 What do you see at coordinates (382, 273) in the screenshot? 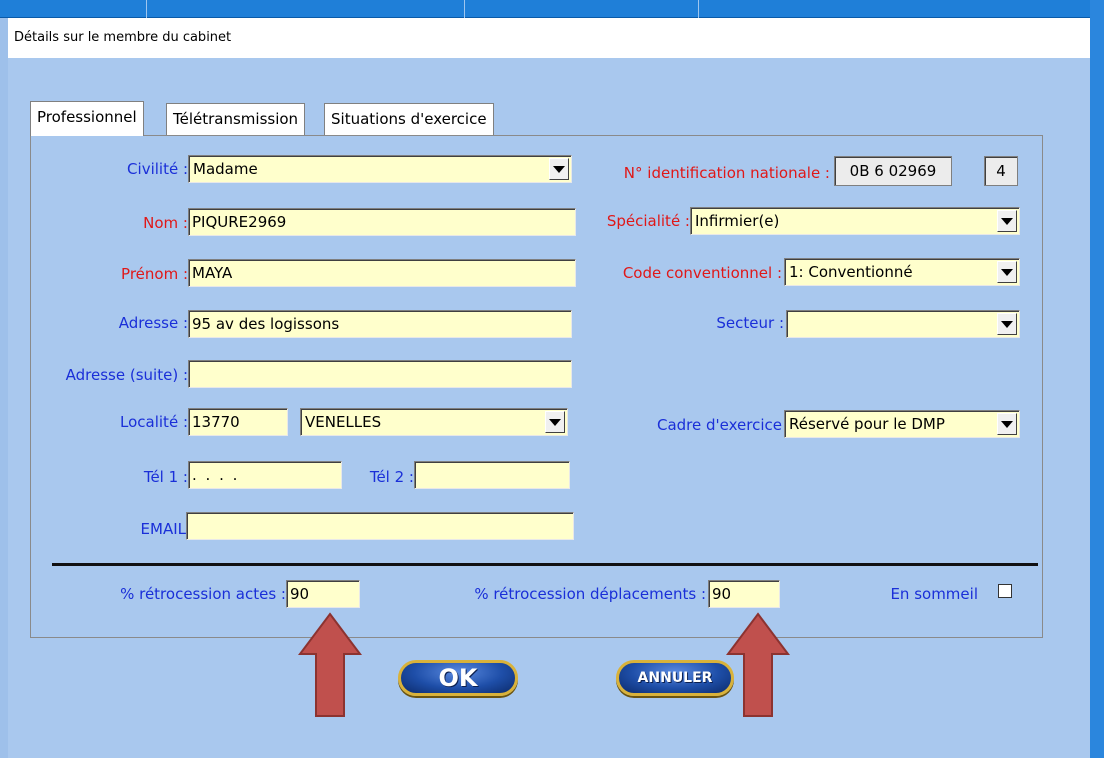
I see `prenom-input: MAYA` at bounding box center [382, 273].